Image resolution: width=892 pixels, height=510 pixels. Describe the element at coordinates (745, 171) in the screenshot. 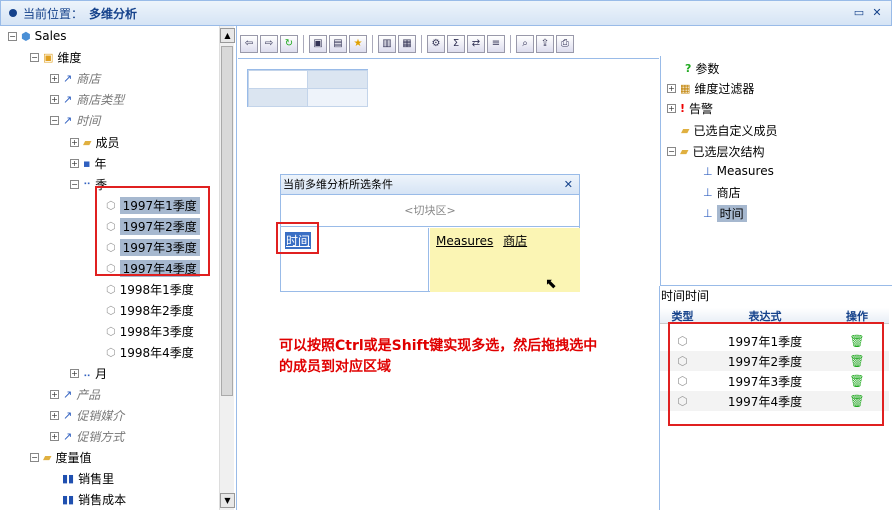

I see `rtree-hier-measures: Measures` at that location.